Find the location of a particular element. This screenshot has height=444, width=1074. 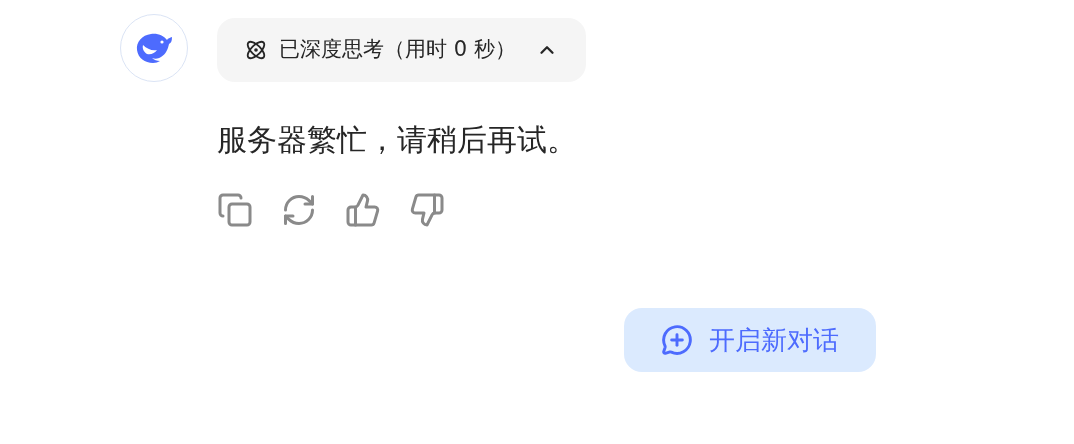

response-text: 服务器繁忙，请稍后再试。 is located at coordinates (397, 140).